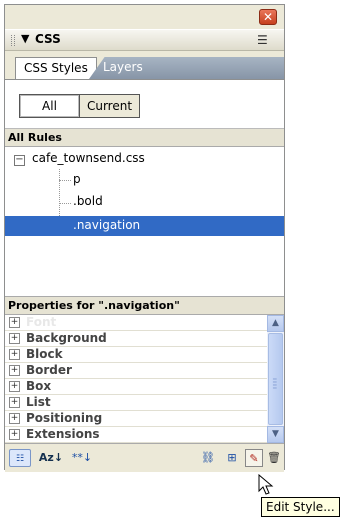  What do you see at coordinates (110, 106) in the screenshot?
I see `current-button: Current` at bounding box center [110, 106].